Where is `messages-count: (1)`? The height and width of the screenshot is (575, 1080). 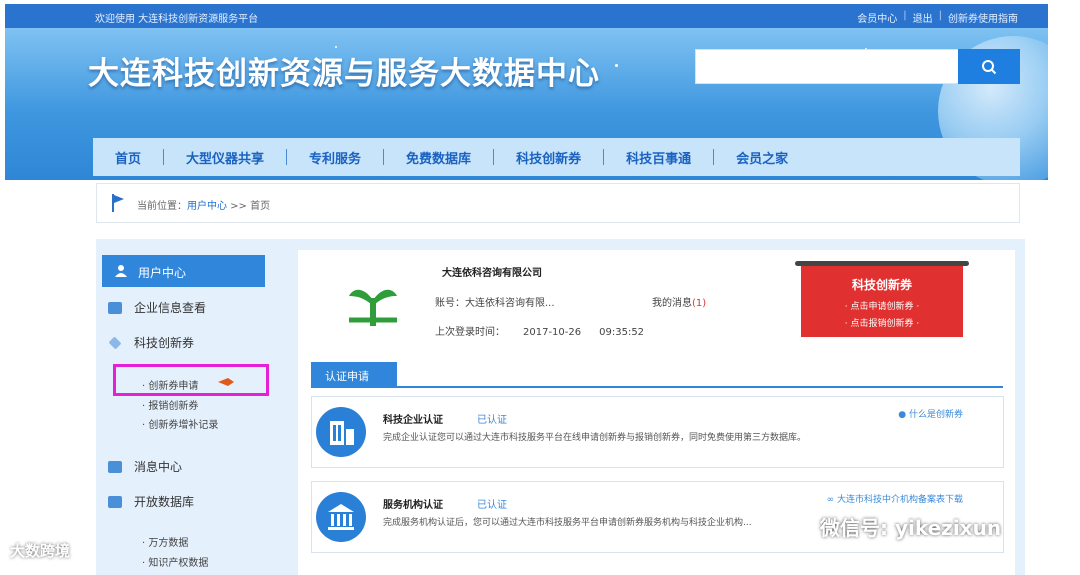 messages-count: (1) is located at coordinates (699, 303).